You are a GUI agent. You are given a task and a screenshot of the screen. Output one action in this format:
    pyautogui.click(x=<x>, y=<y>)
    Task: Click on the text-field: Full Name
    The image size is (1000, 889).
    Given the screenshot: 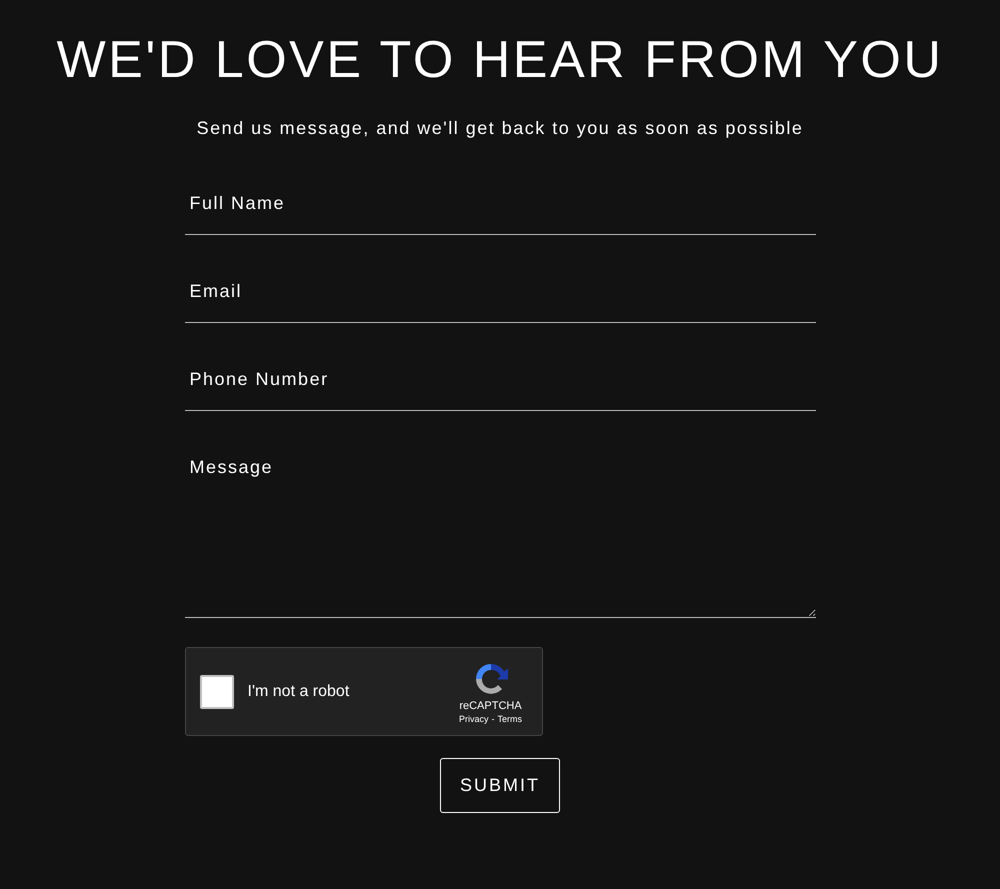 What is the action you would take?
    pyautogui.click(x=500, y=205)
    